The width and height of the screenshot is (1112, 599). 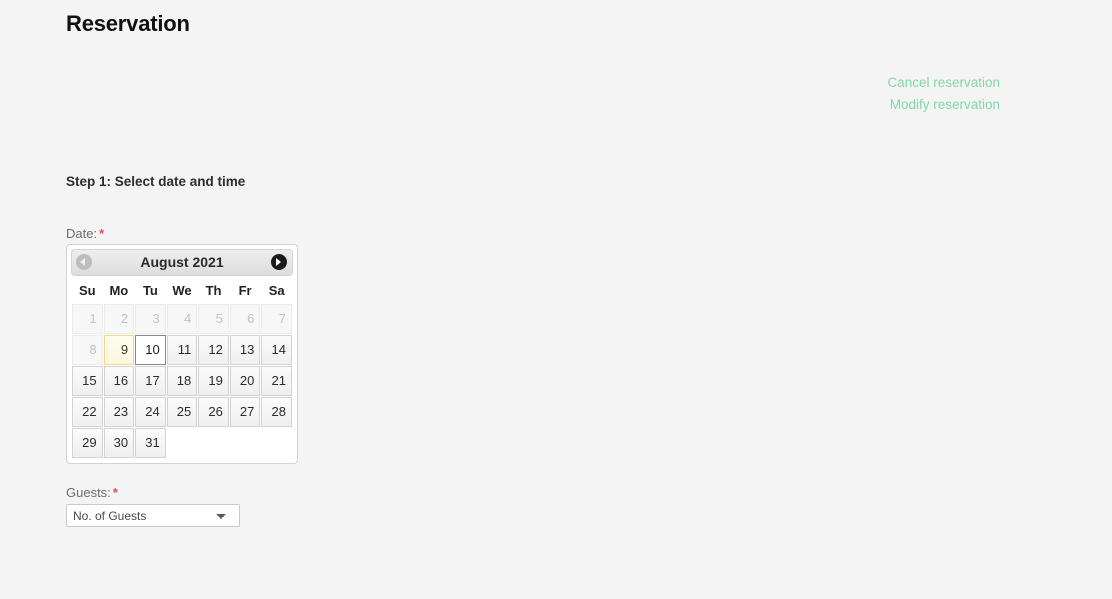 What do you see at coordinates (150, 290) in the screenshot?
I see `weekday-header: Tu` at bounding box center [150, 290].